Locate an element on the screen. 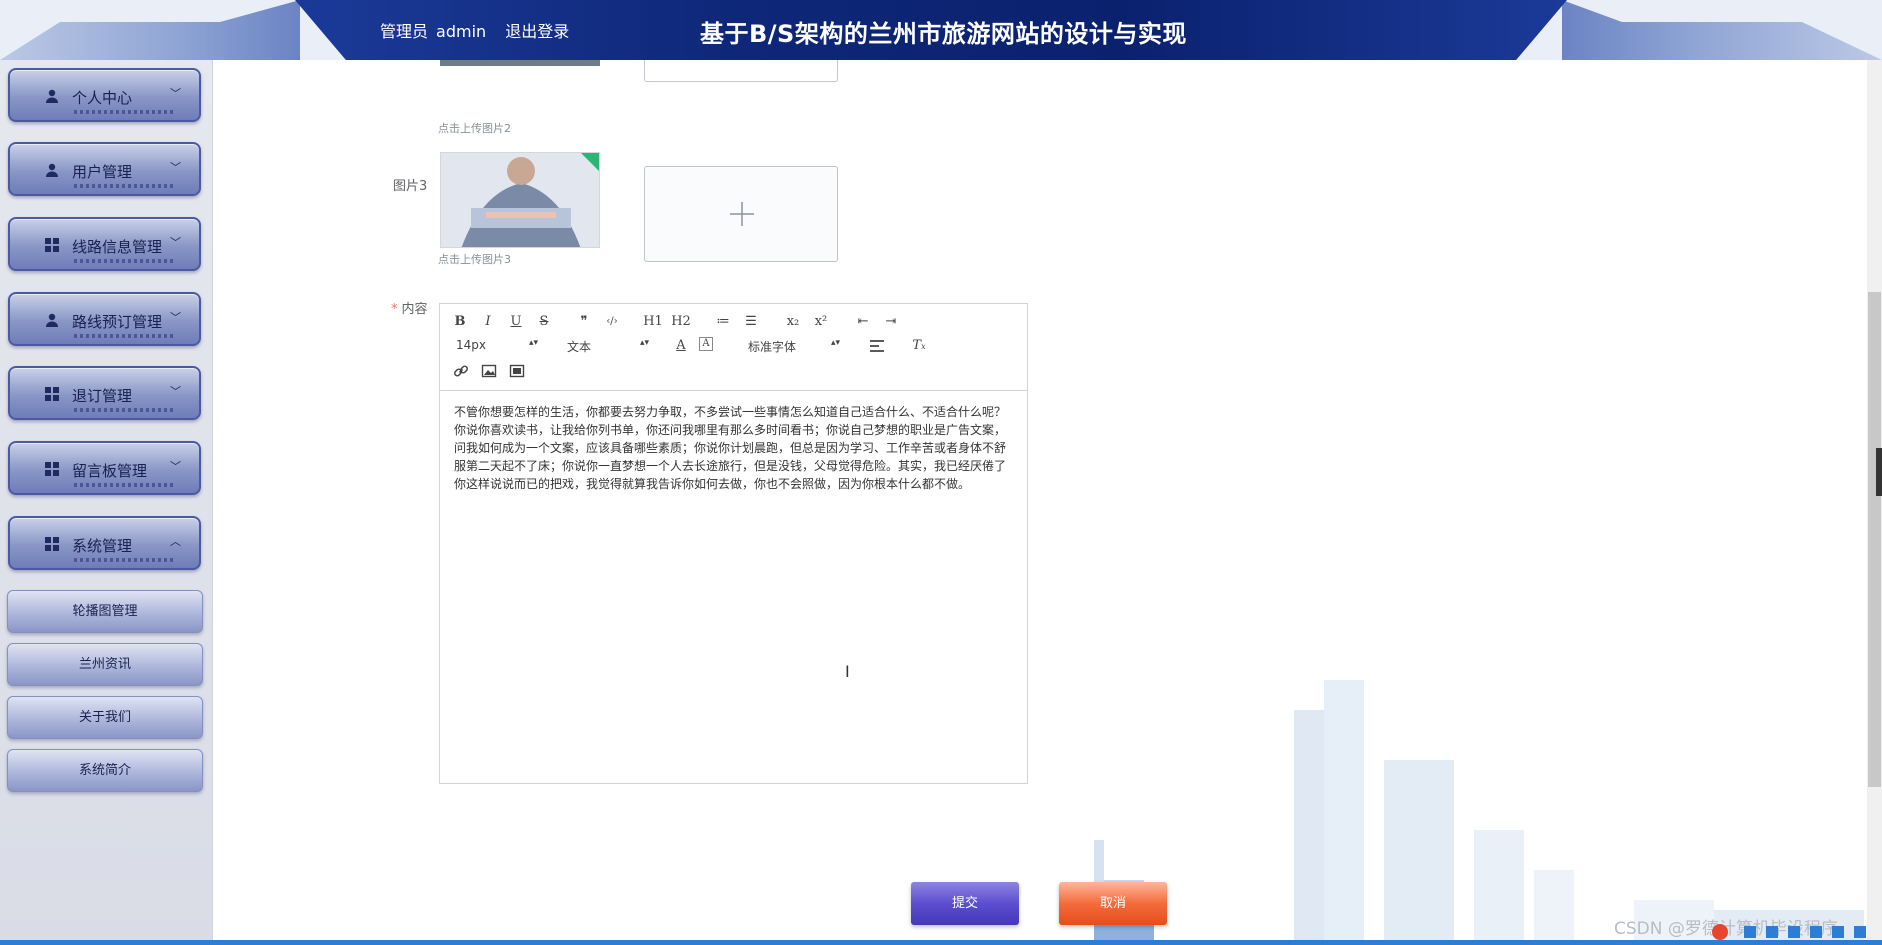  sidebar-item-label: 个人中心 is located at coordinates (102, 98).